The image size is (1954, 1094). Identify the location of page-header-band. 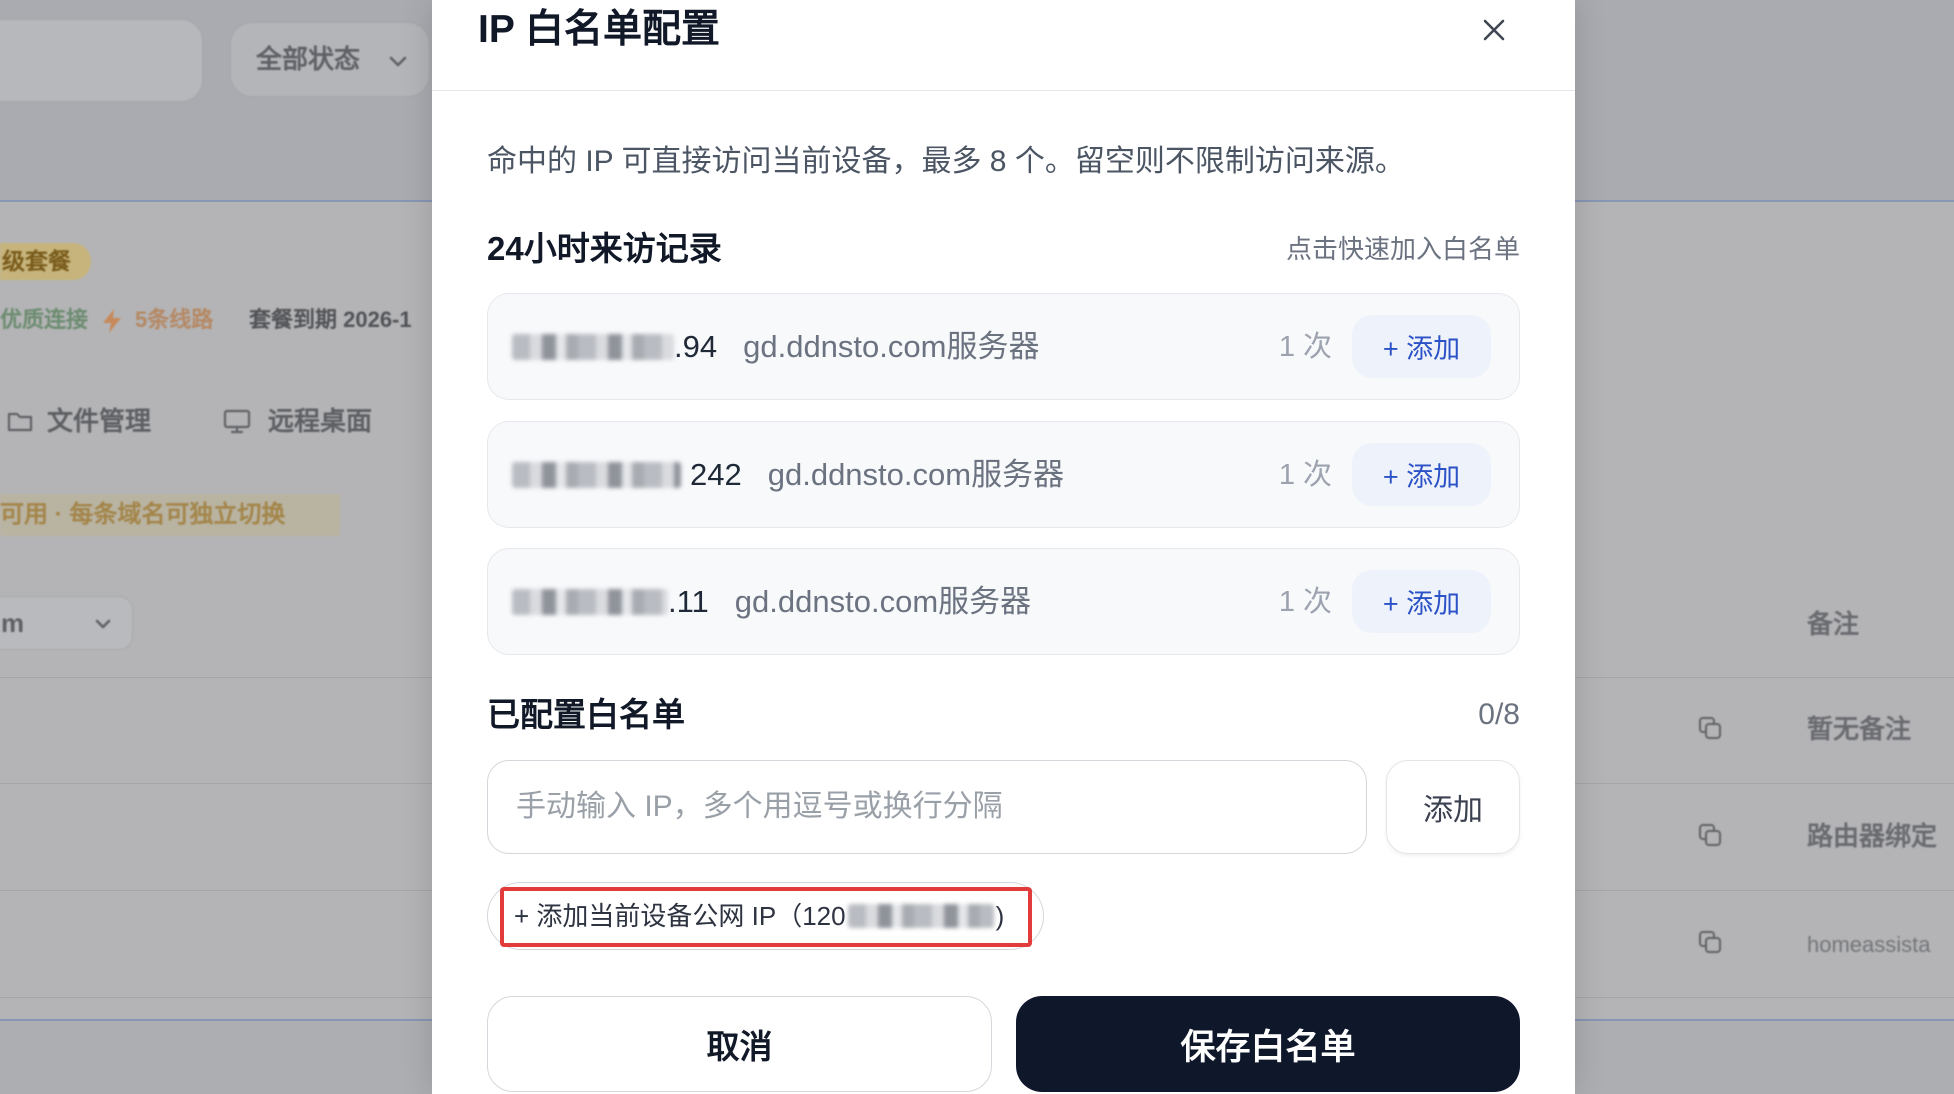
(1764, 100).